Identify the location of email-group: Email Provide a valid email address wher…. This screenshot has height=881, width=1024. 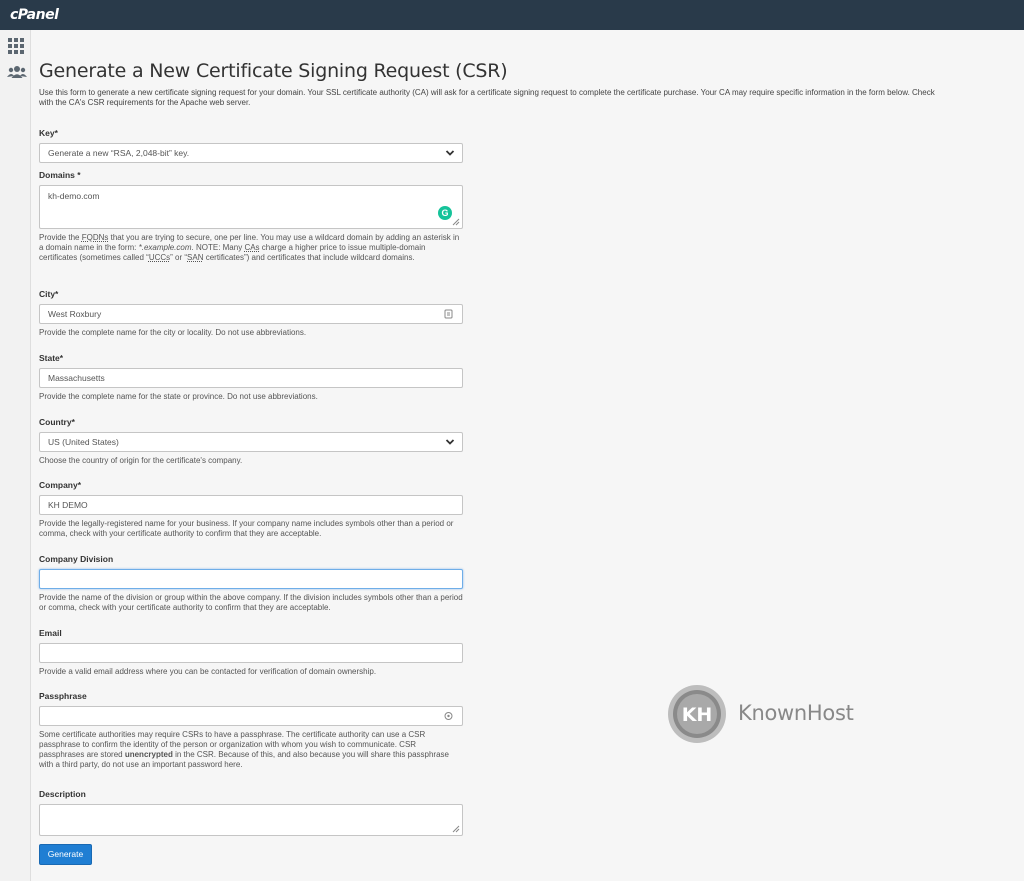
(254, 652).